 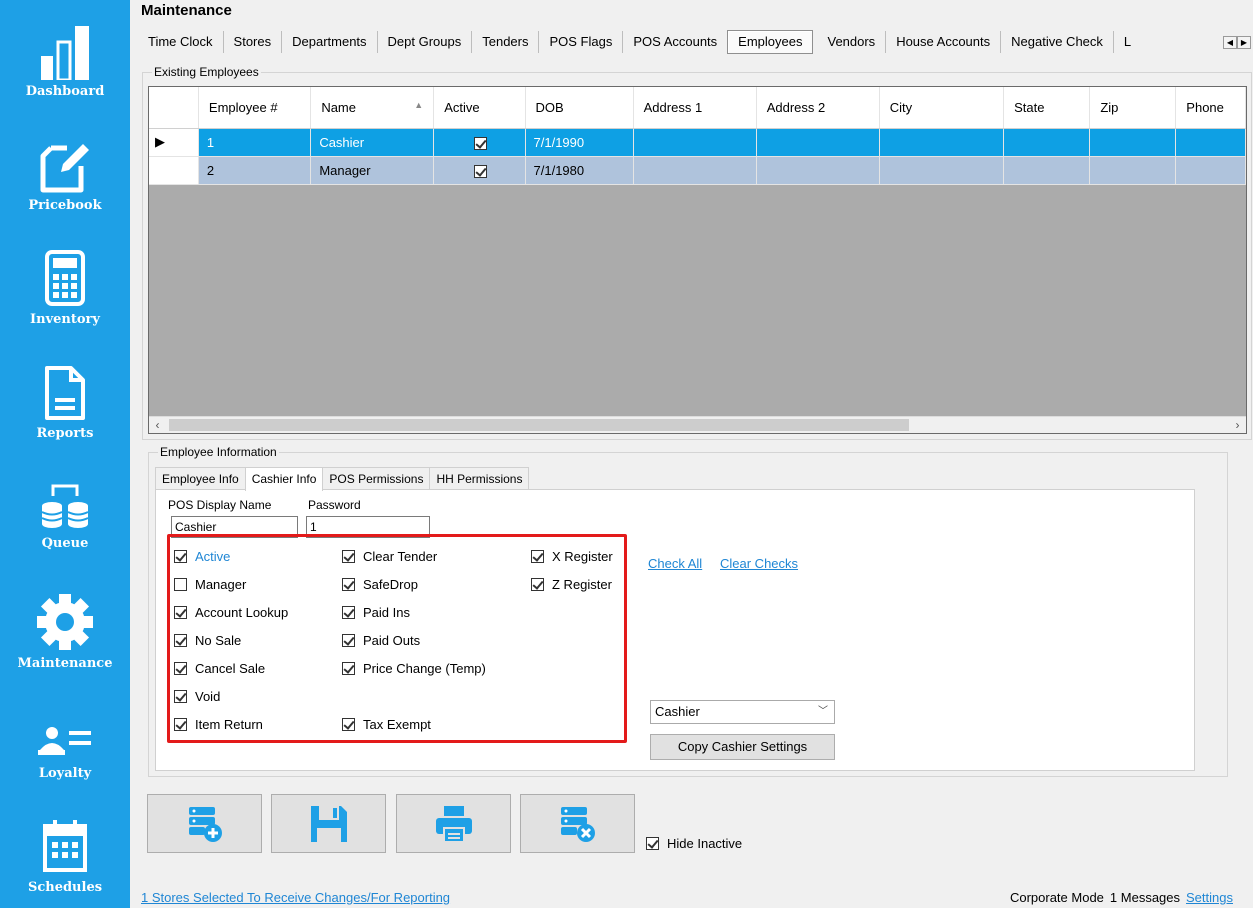 I want to click on tab-hh-permissions: HH Permissions, so click(x=479, y=478).